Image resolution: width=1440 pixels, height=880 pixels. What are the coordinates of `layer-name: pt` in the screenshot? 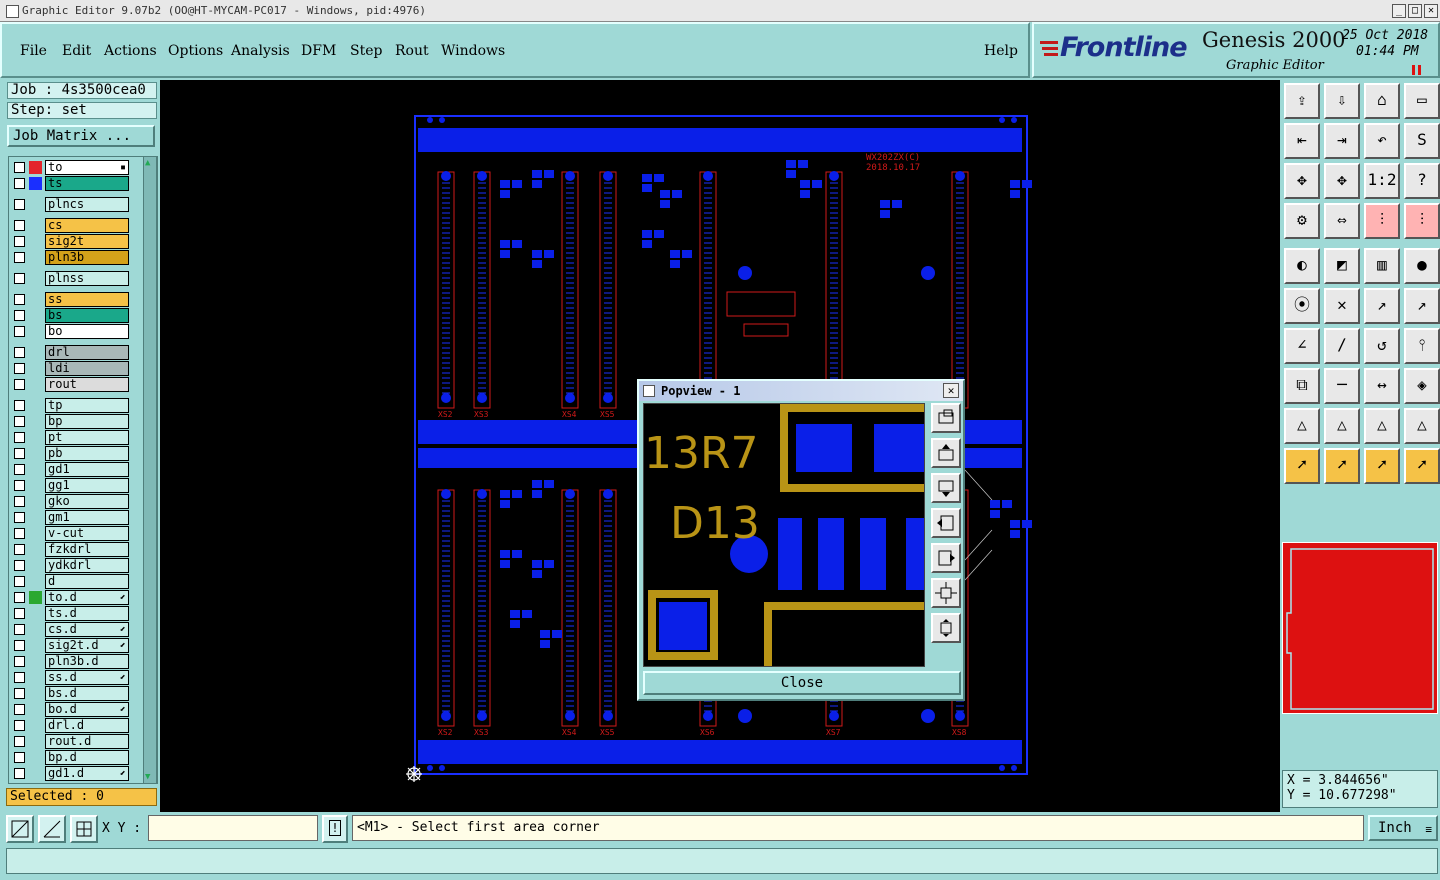 It's located at (87, 437).